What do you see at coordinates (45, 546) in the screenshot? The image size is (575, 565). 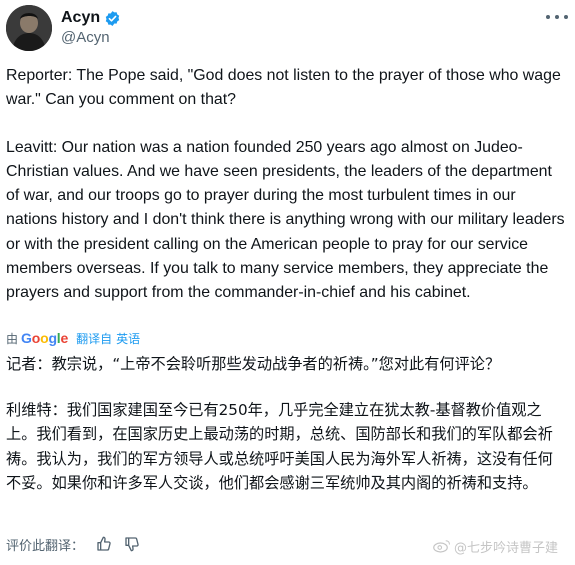 I see `rate-translation-label: 评价此翻译：` at bounding box center [45, 546].